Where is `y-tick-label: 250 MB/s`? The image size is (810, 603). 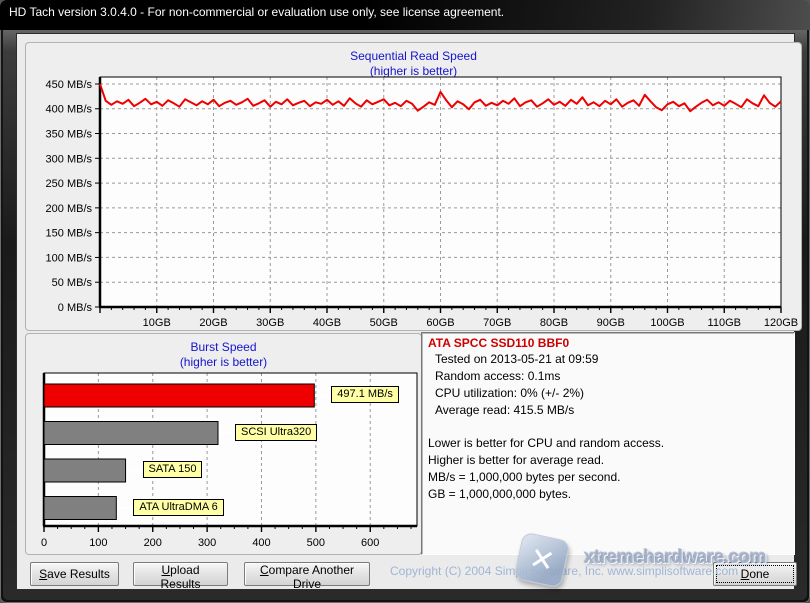 y-tick-label: 250 MB/s is located at coordinates (69, 184).